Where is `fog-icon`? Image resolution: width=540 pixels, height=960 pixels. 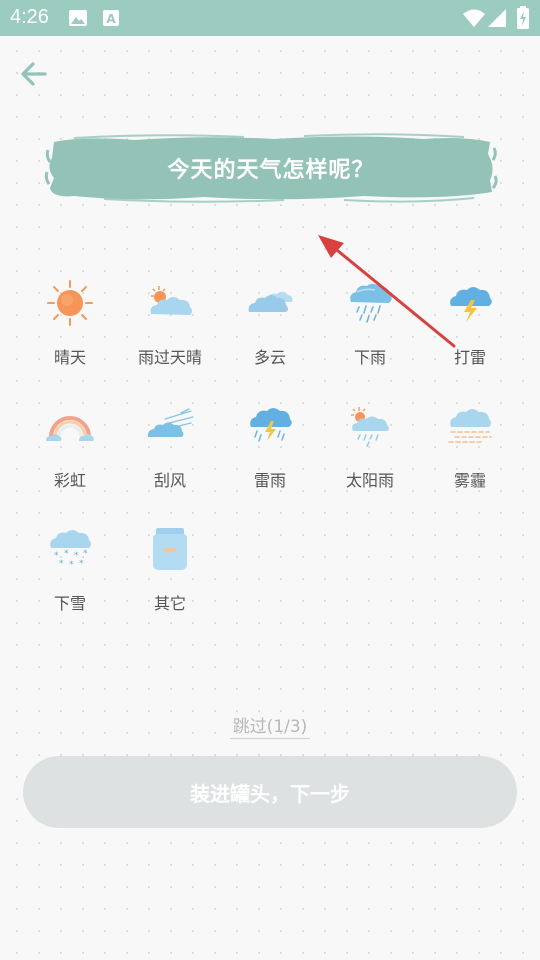 fog-icon is located at coordinates (470, 426).